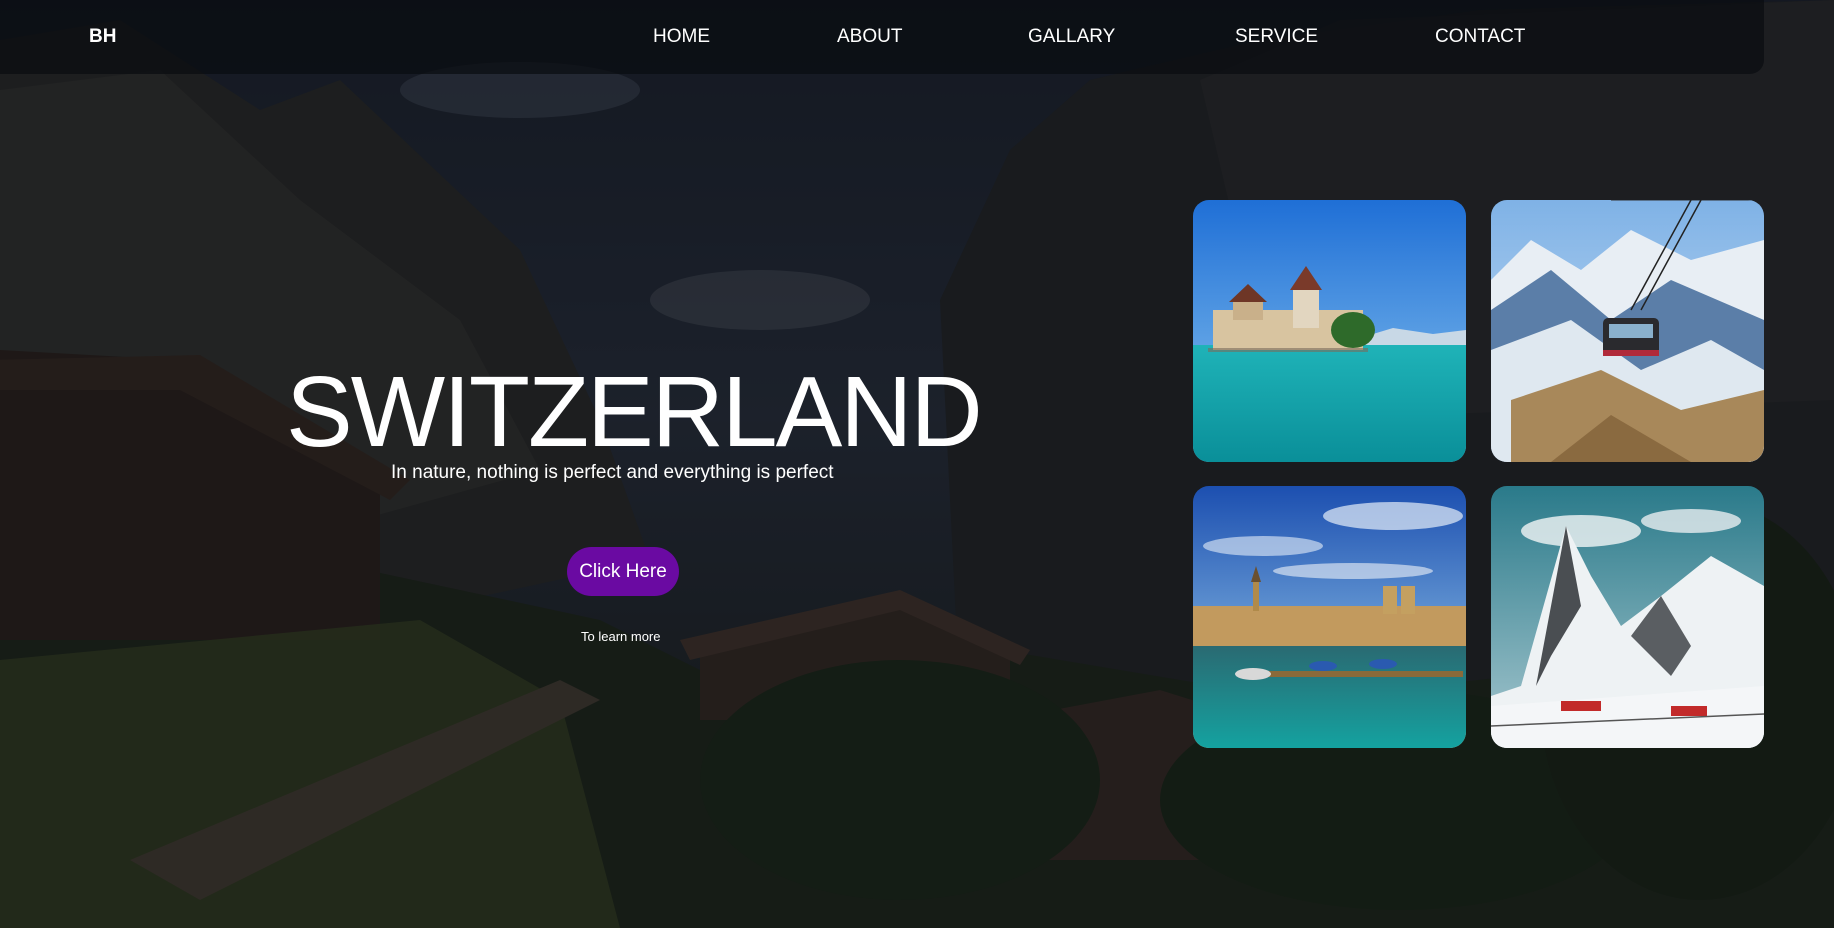 The width and height of the screenshot is (1834, 928). I want to click on city-harbor-image, so click(1329, 617).